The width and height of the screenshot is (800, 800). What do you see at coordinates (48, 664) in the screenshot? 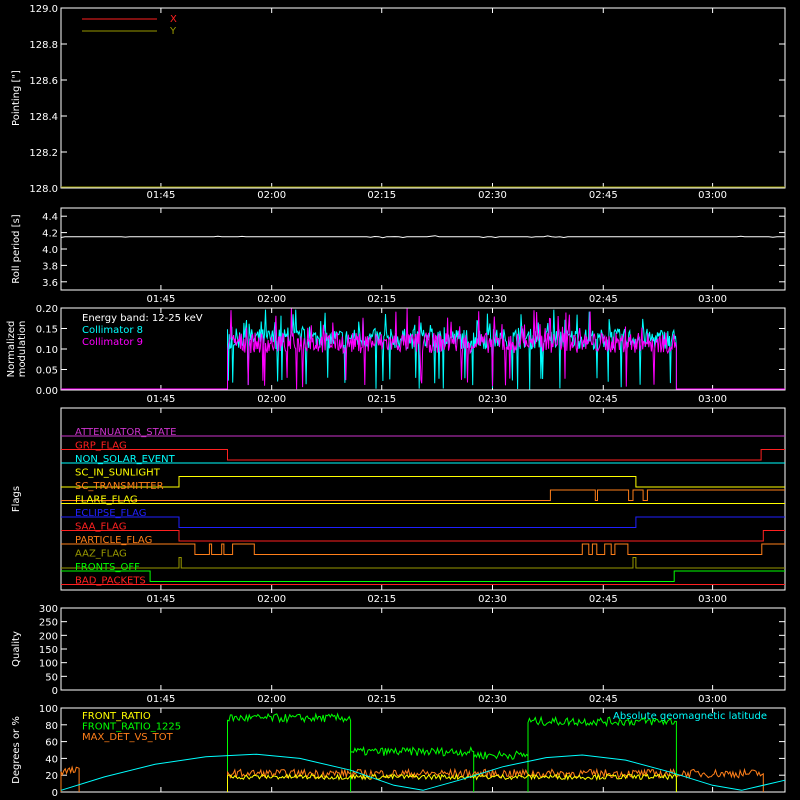
I see `quality-ytick-label: 100` at bounding box center [48, 664].